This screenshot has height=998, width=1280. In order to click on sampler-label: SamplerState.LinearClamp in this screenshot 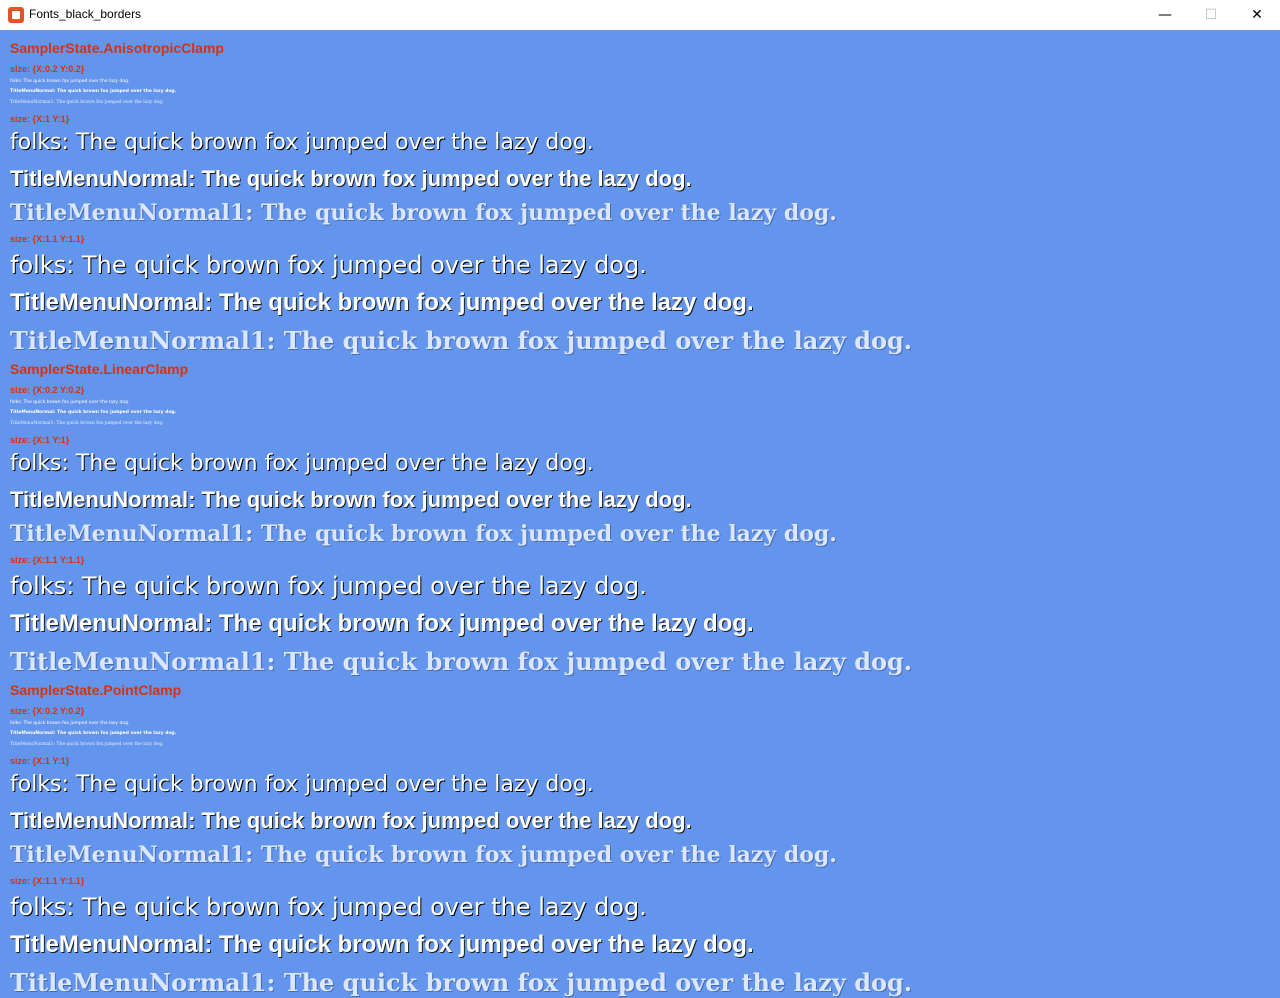, I will do `click(99, 369)`.